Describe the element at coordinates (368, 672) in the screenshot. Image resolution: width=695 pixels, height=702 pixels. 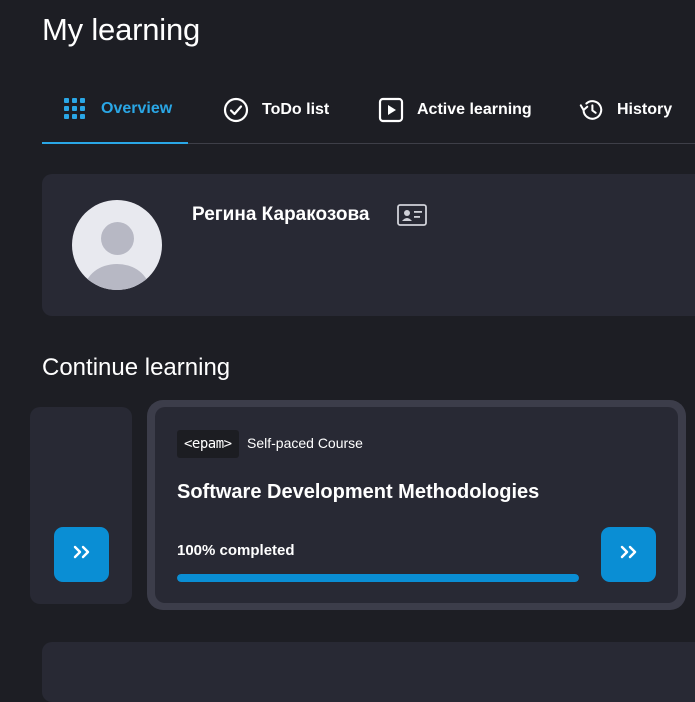
I see `bottom-card` at that location.